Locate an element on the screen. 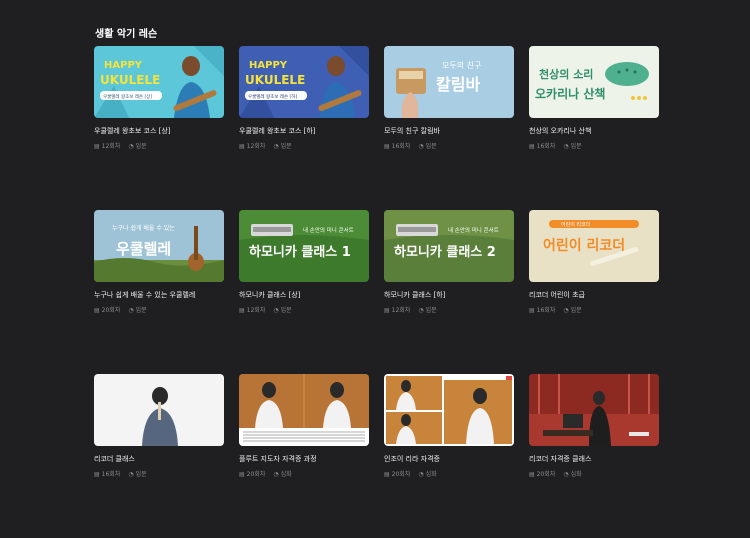 The image size is (750, 538). course-thumbnail: 천상의 소리 오카리나 산책 is located at coordinates (594, 82).